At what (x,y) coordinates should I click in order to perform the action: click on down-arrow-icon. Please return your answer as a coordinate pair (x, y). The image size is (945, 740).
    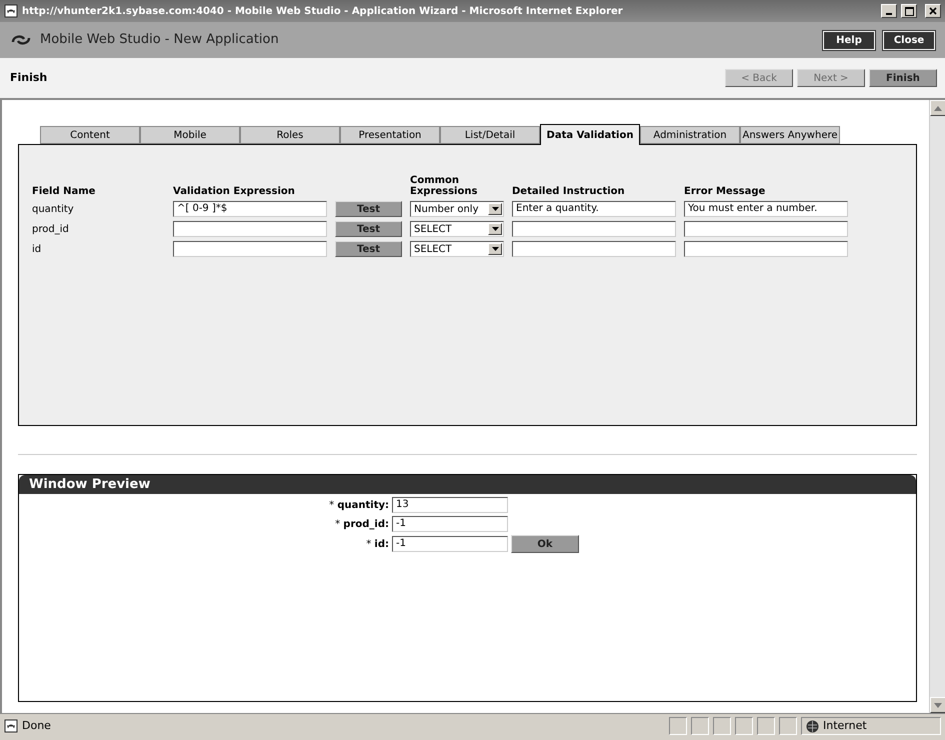
    Looking at the image, I should click on (938, 705).